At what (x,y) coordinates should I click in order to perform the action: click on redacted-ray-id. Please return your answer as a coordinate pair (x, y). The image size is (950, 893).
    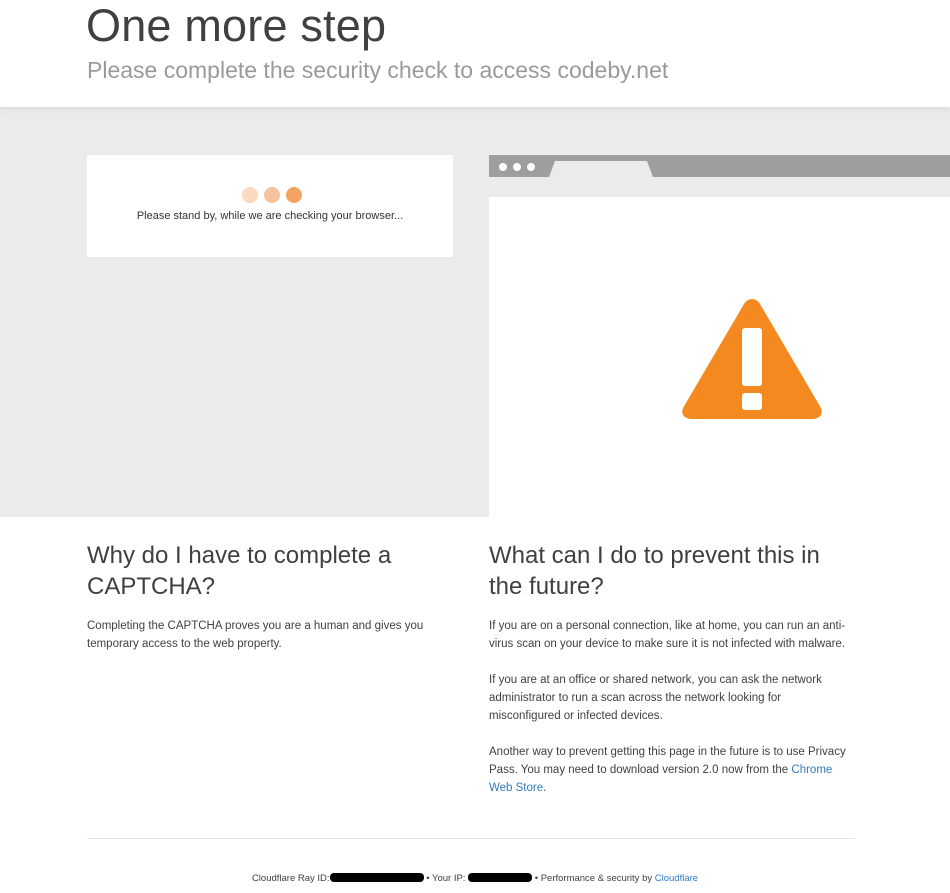
    Looking at the image, I should click on (376, 877).